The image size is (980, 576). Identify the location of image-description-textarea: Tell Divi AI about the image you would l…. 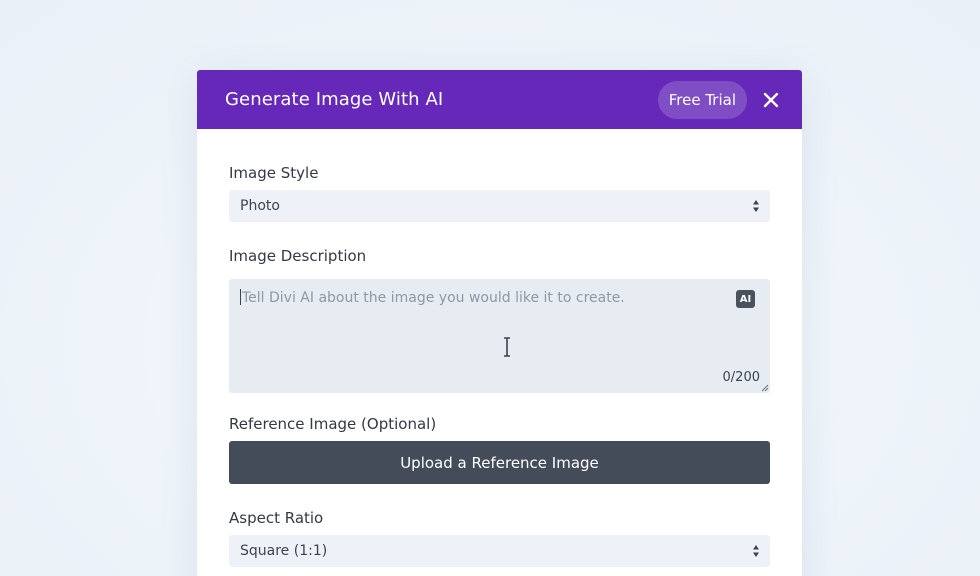
(499, 336).